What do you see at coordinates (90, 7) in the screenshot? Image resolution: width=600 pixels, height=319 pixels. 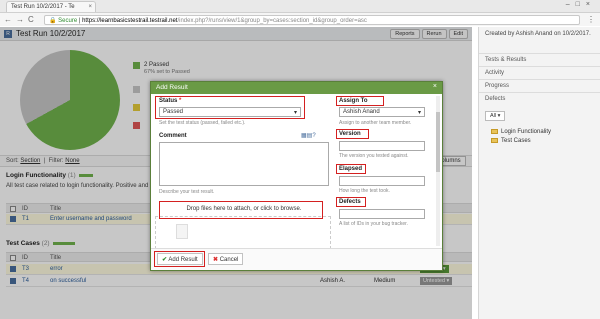 I see `tab-close-icon: ×` at bounding box center [90, 7].